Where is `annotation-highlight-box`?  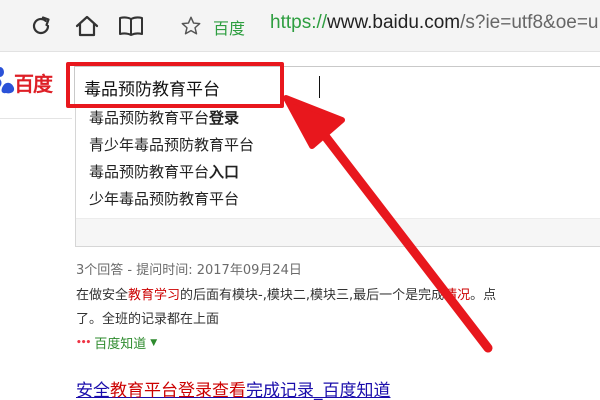 annotation-highlight-box is located at coordinates (175, 85).